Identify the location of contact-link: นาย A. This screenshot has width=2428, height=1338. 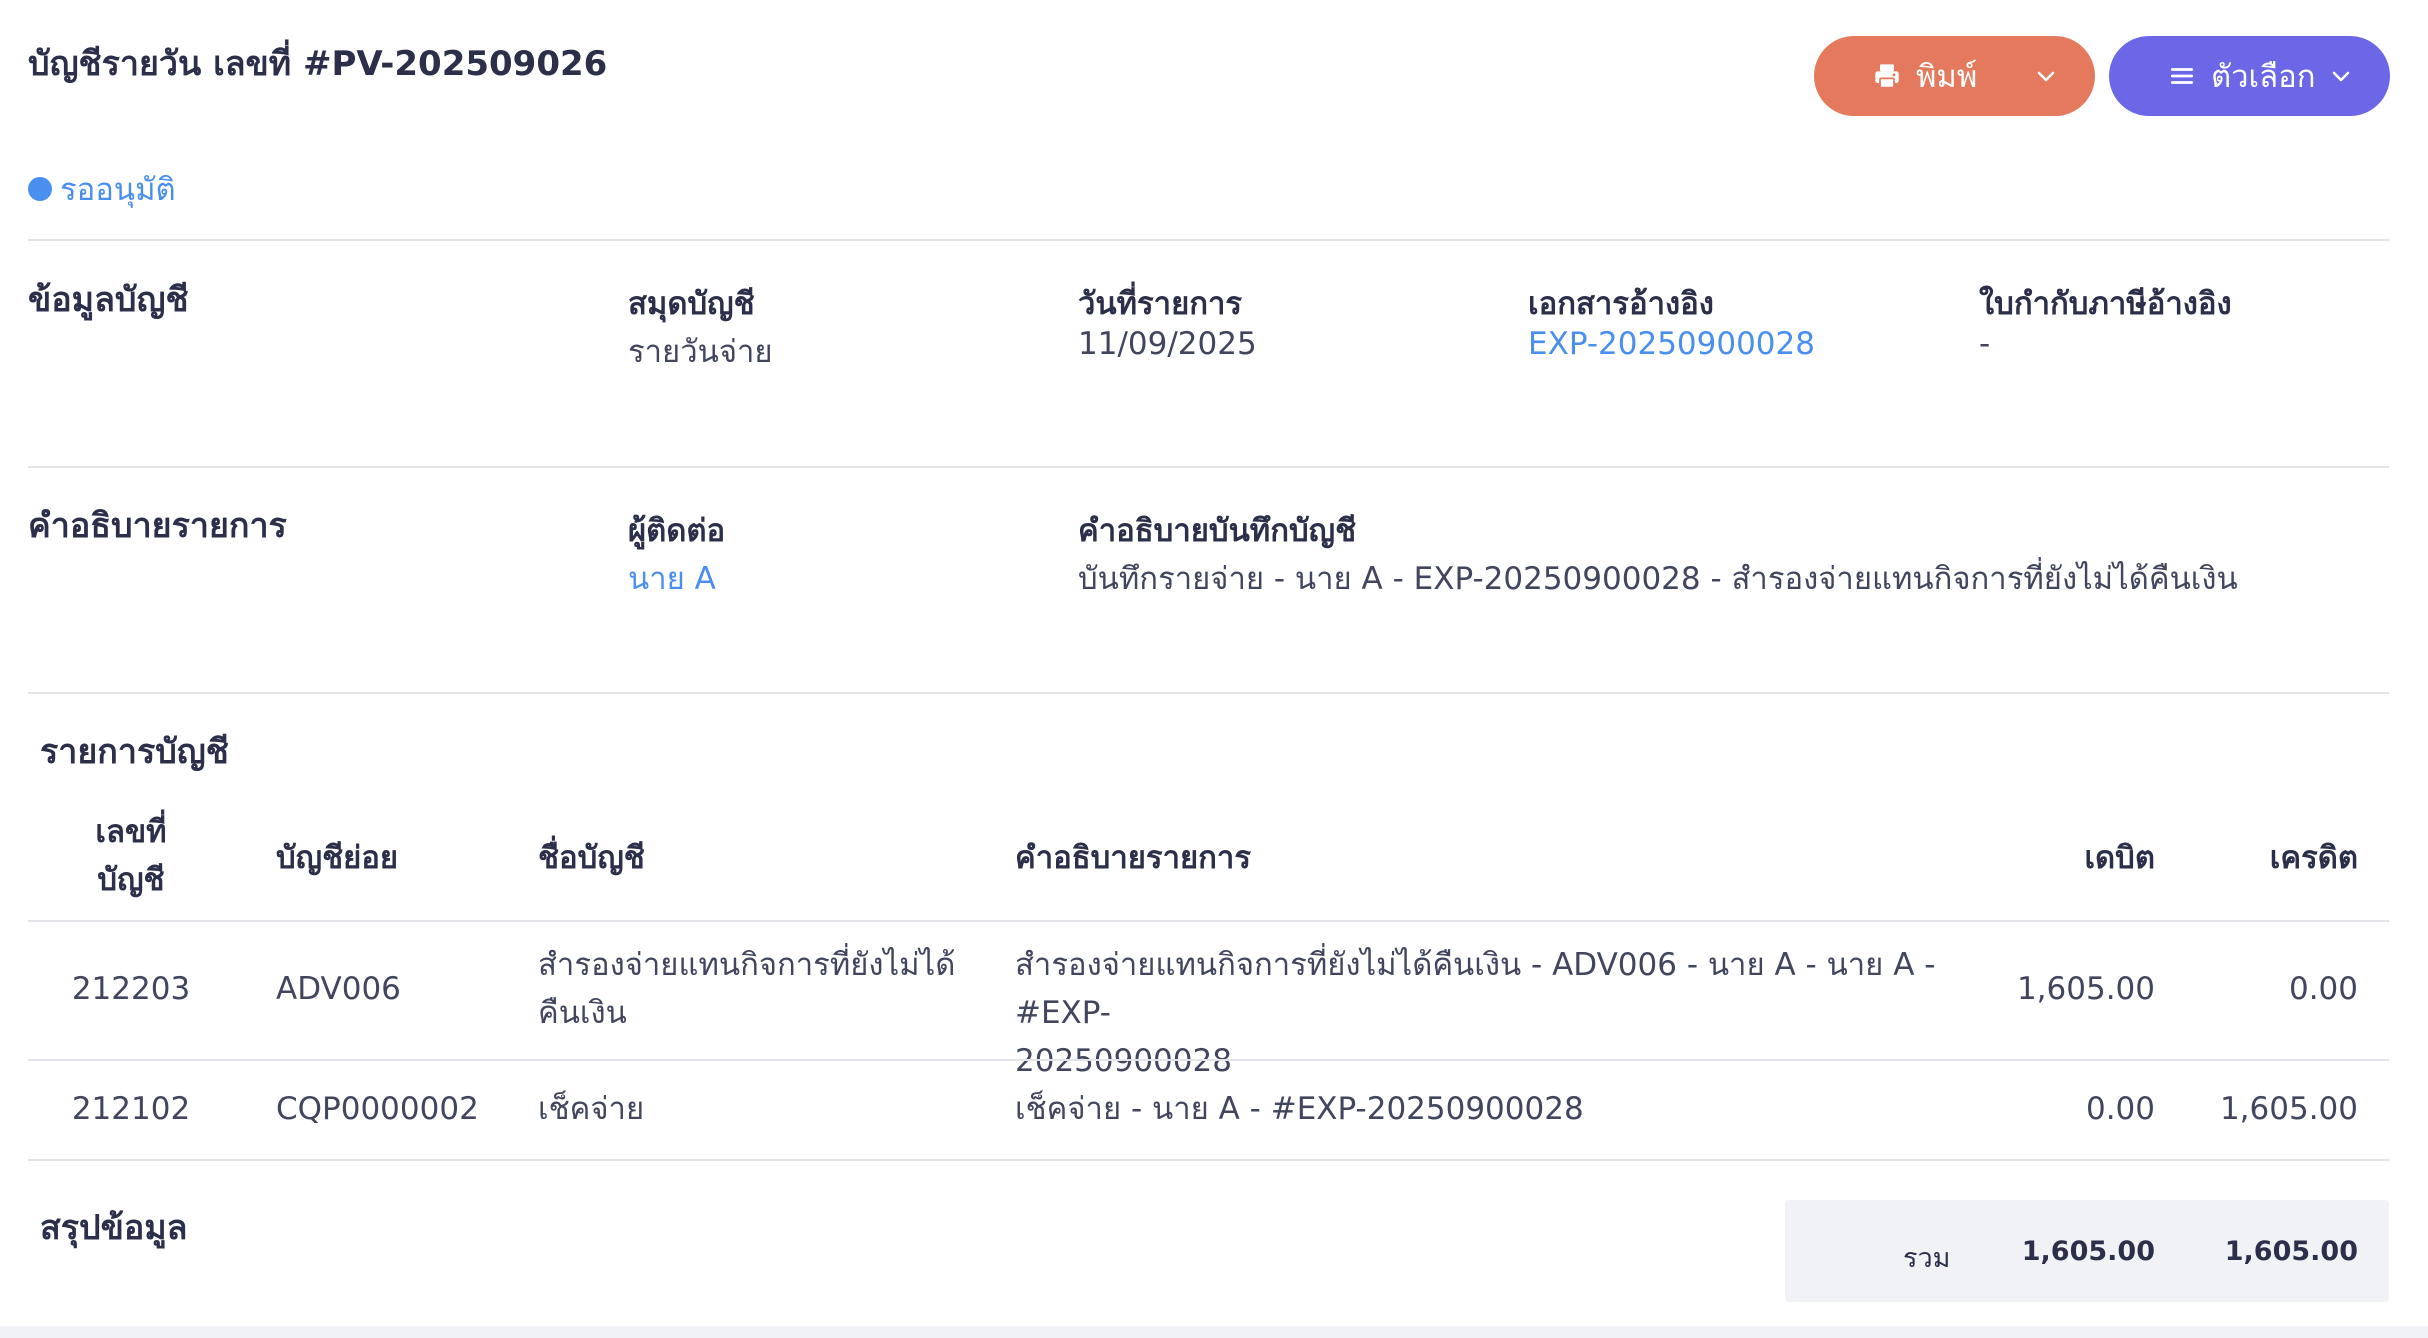
(672, 578).